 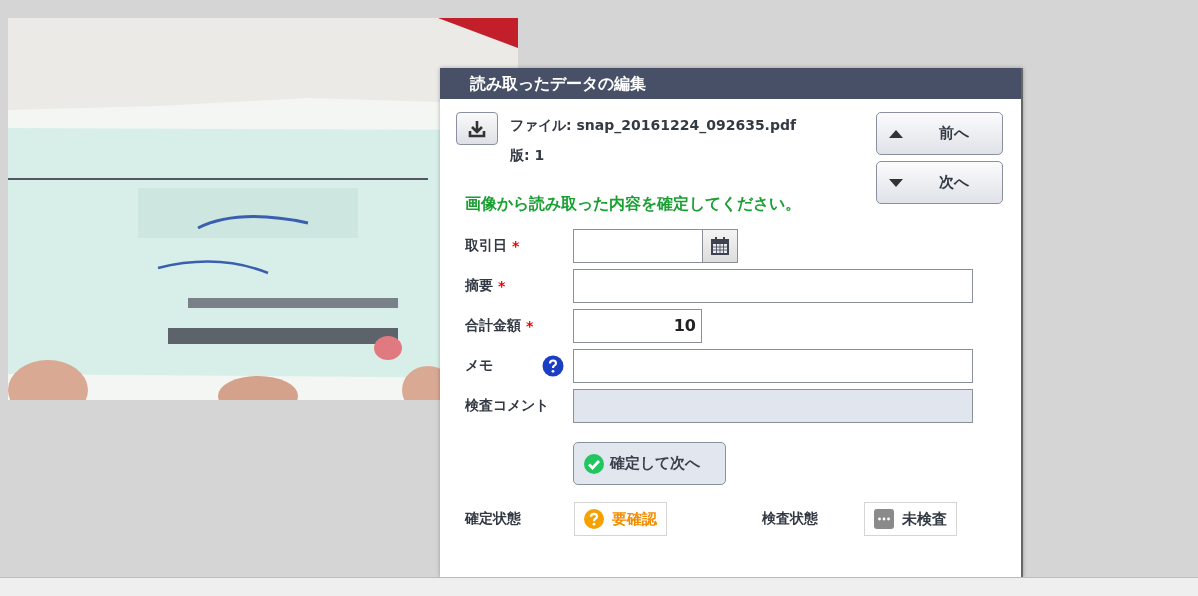 I want to click on file-name: ファイル: snap_20161224_092635.pdf, so click(x=654, y=126).